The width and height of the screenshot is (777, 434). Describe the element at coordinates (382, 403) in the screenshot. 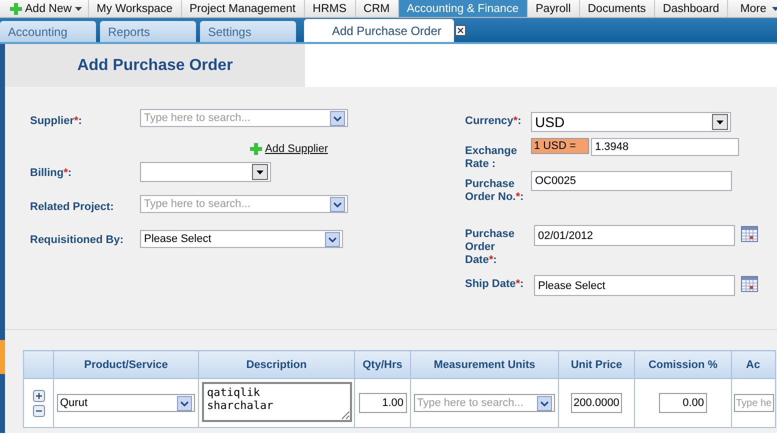

I see `number-field: 1.00` at that location.